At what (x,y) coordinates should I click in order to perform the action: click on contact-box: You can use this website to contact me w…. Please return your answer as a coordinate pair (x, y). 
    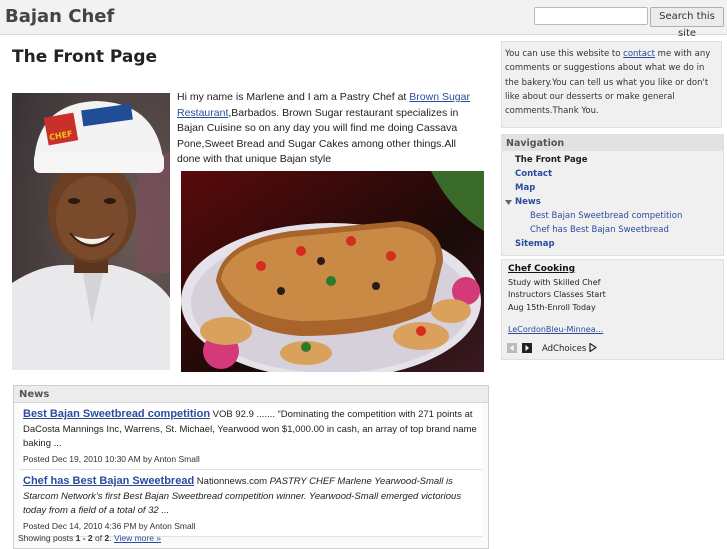
    Looking at the image, I should click on (611, 84).